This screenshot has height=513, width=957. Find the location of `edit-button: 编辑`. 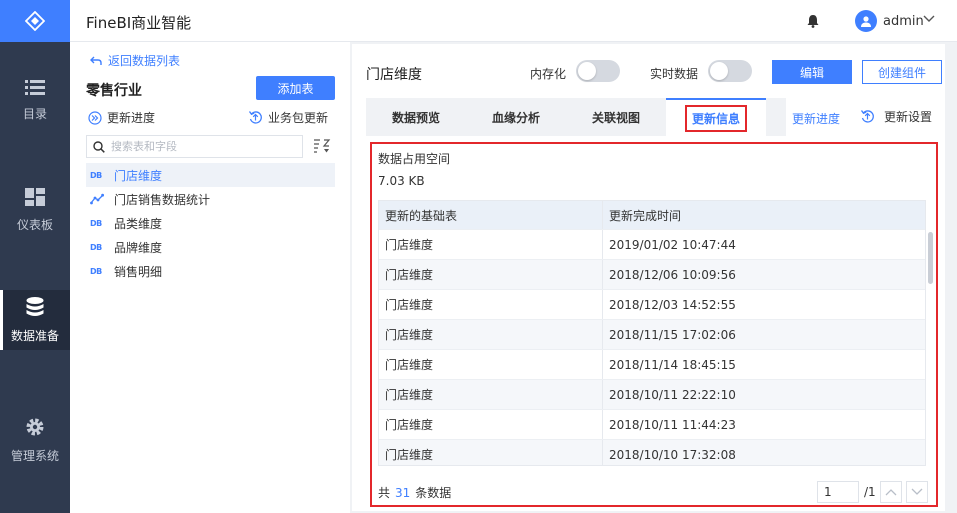

edit-button: 编辑 is located at coordinates (812, 72).